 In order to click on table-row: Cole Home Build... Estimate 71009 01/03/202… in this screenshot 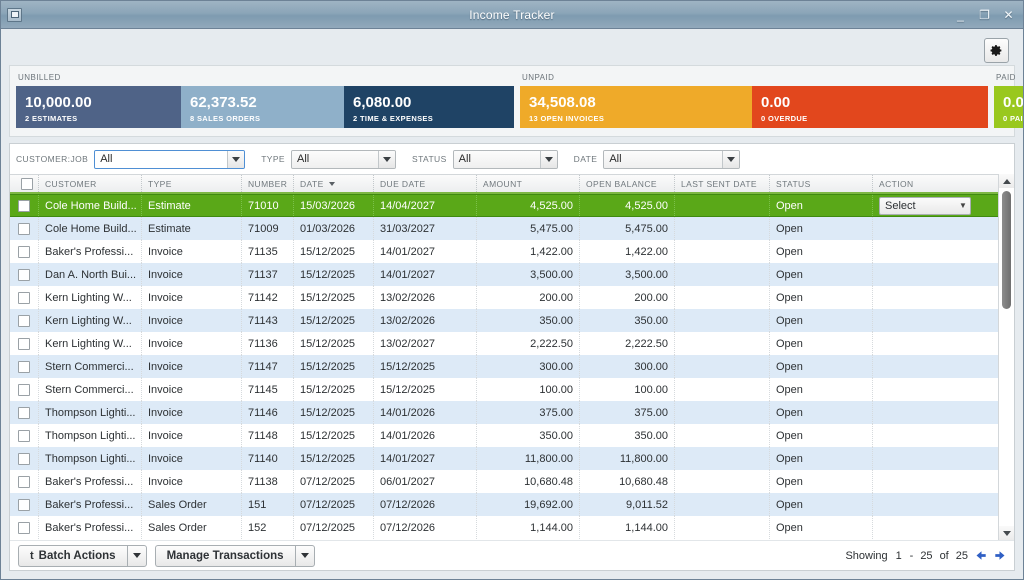, I will do `click(504, 228)`.